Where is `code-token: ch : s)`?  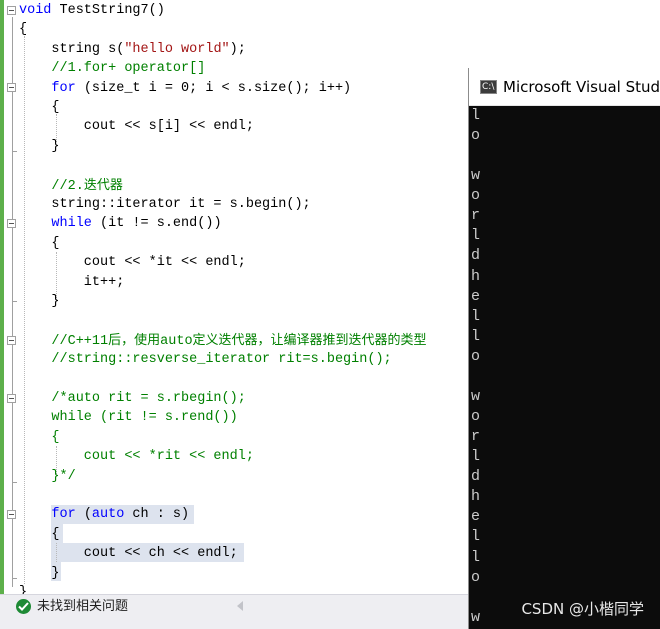 code-token: ch : s) is located at coordinates (157, 515).